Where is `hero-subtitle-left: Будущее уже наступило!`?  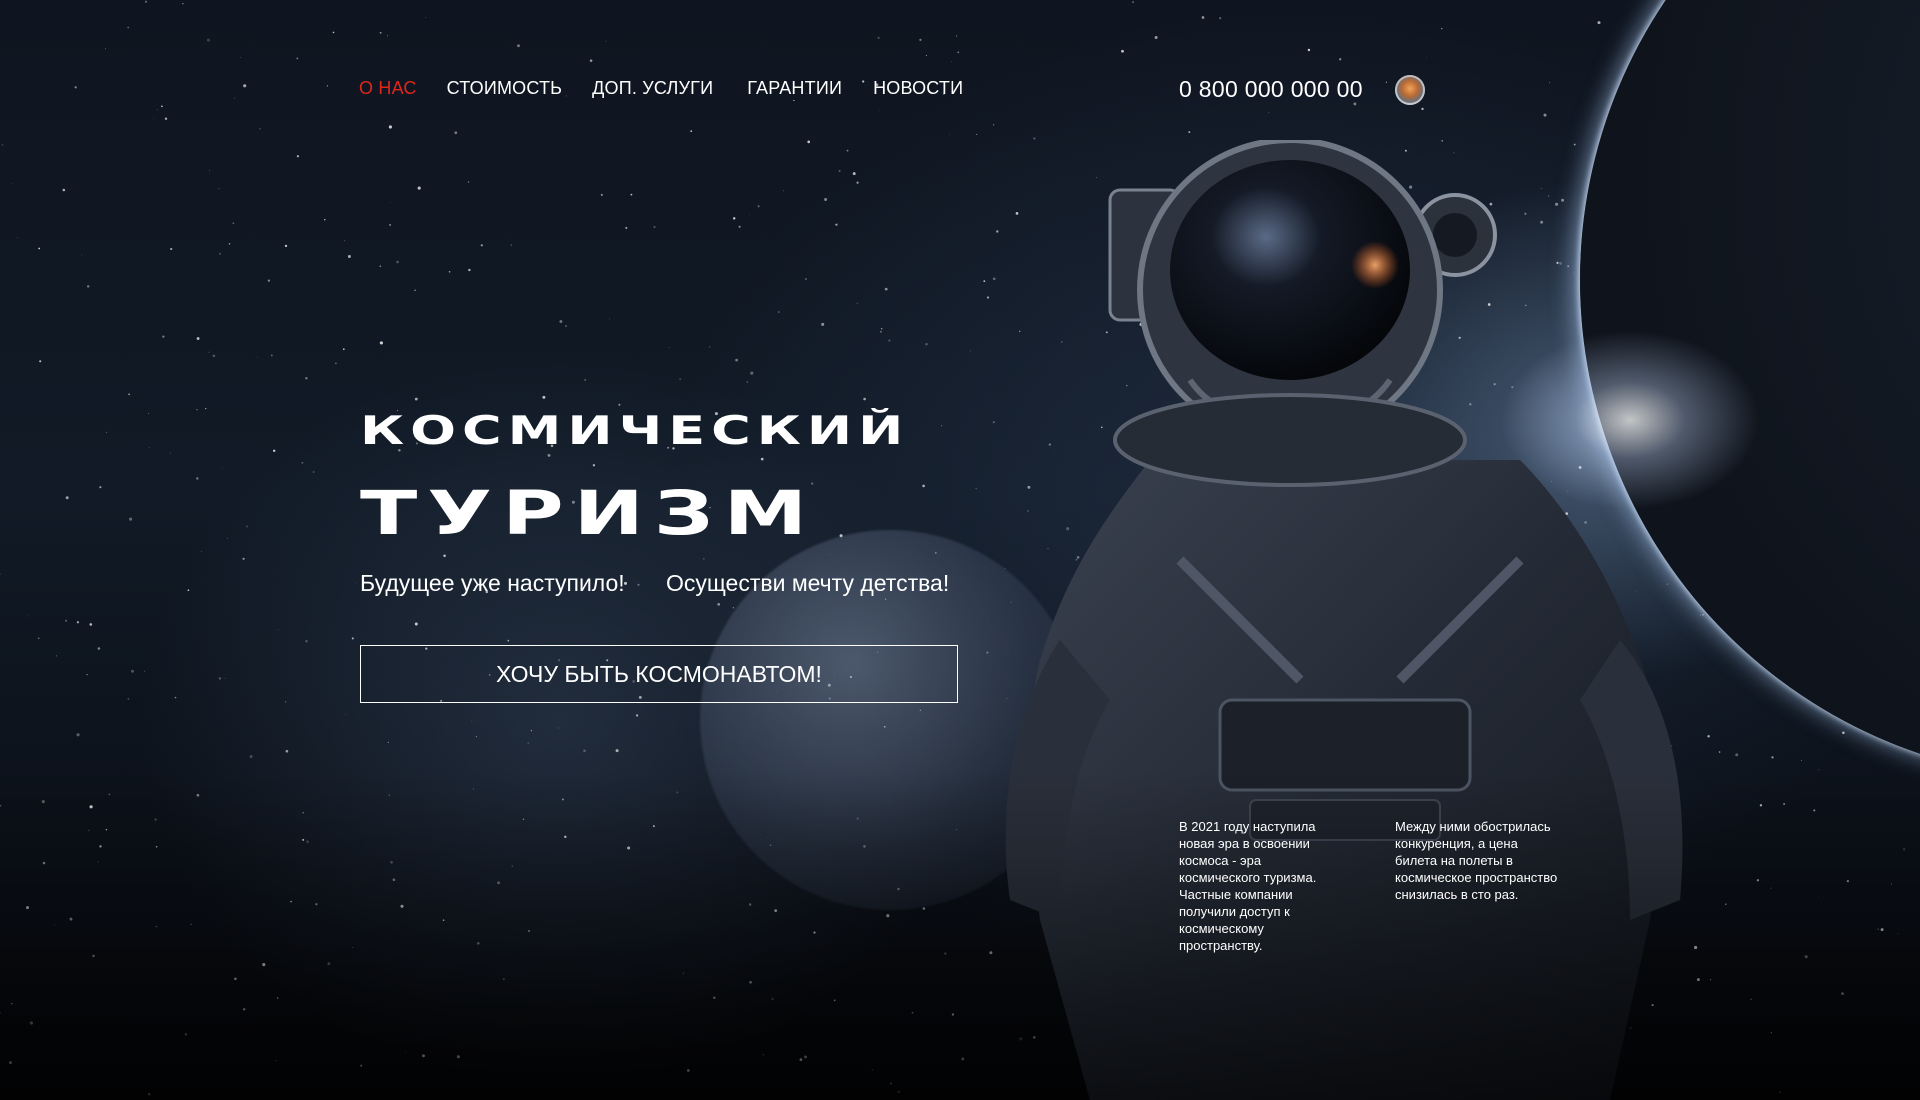
hero-subtitle-left: Будущее уже наступило! is located at coordinates (492, 583).